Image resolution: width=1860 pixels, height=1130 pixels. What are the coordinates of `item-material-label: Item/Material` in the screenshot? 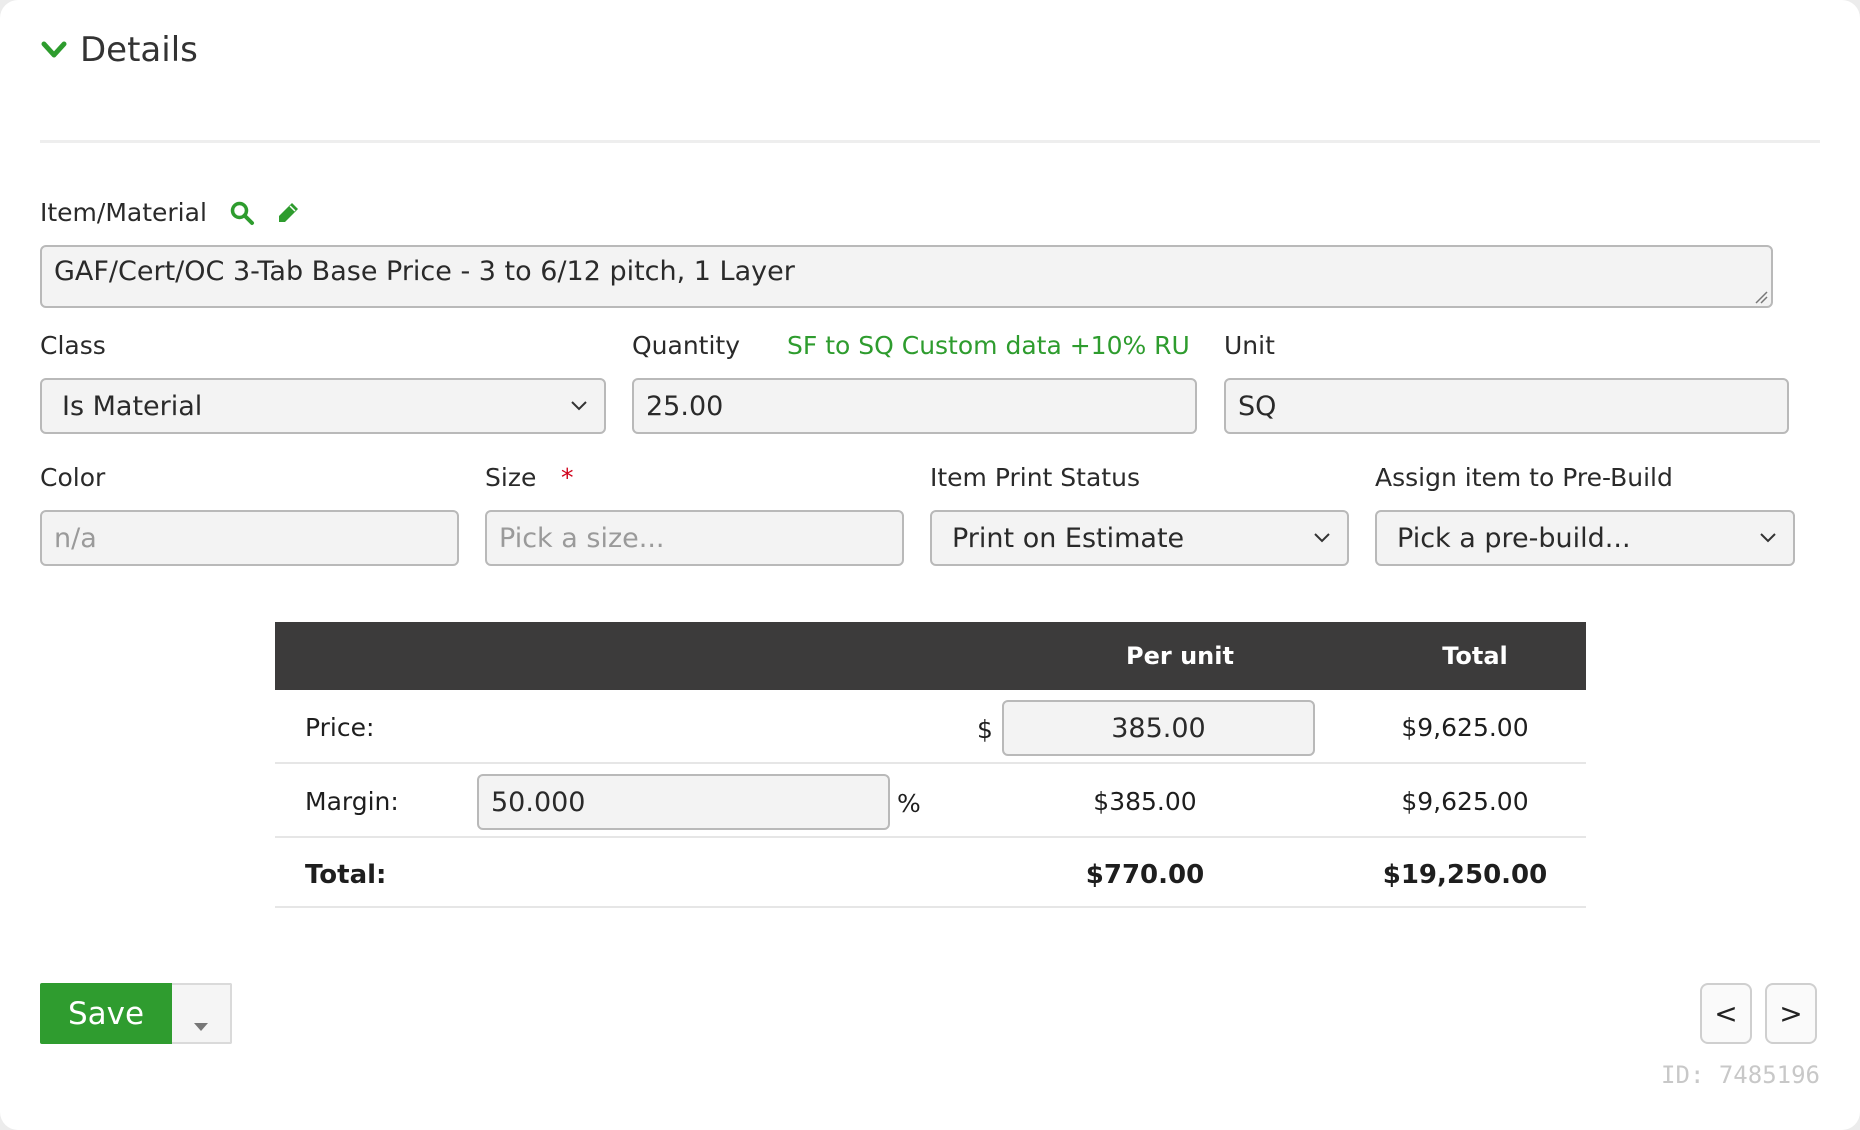 It's located at (123, 212).